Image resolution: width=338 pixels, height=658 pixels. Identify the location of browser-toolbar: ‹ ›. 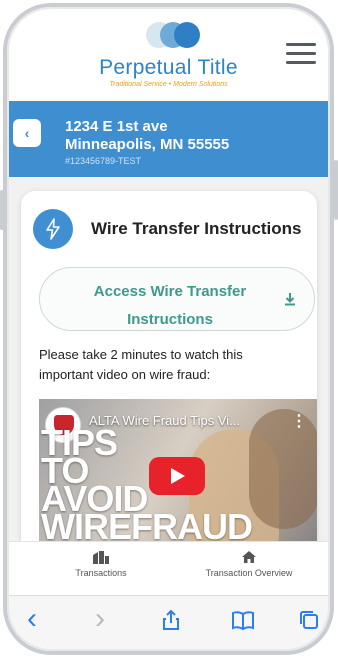
(168, 623).